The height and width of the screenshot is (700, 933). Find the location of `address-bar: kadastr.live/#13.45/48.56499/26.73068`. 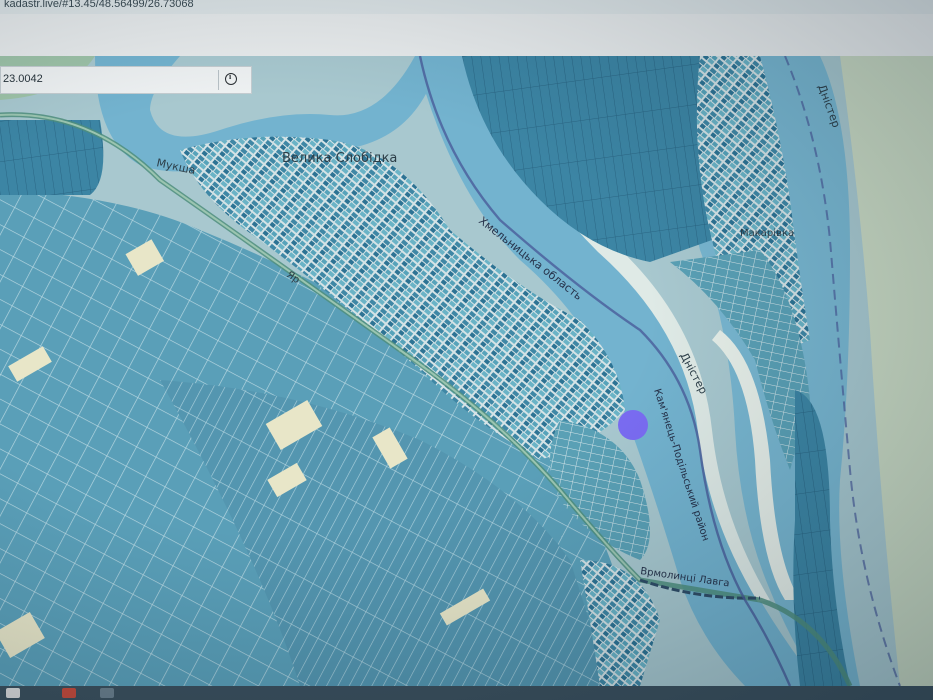

address-bar: kadastr.live/#13.45/48.56499/26.73068 is located at coordinates (466, 7).